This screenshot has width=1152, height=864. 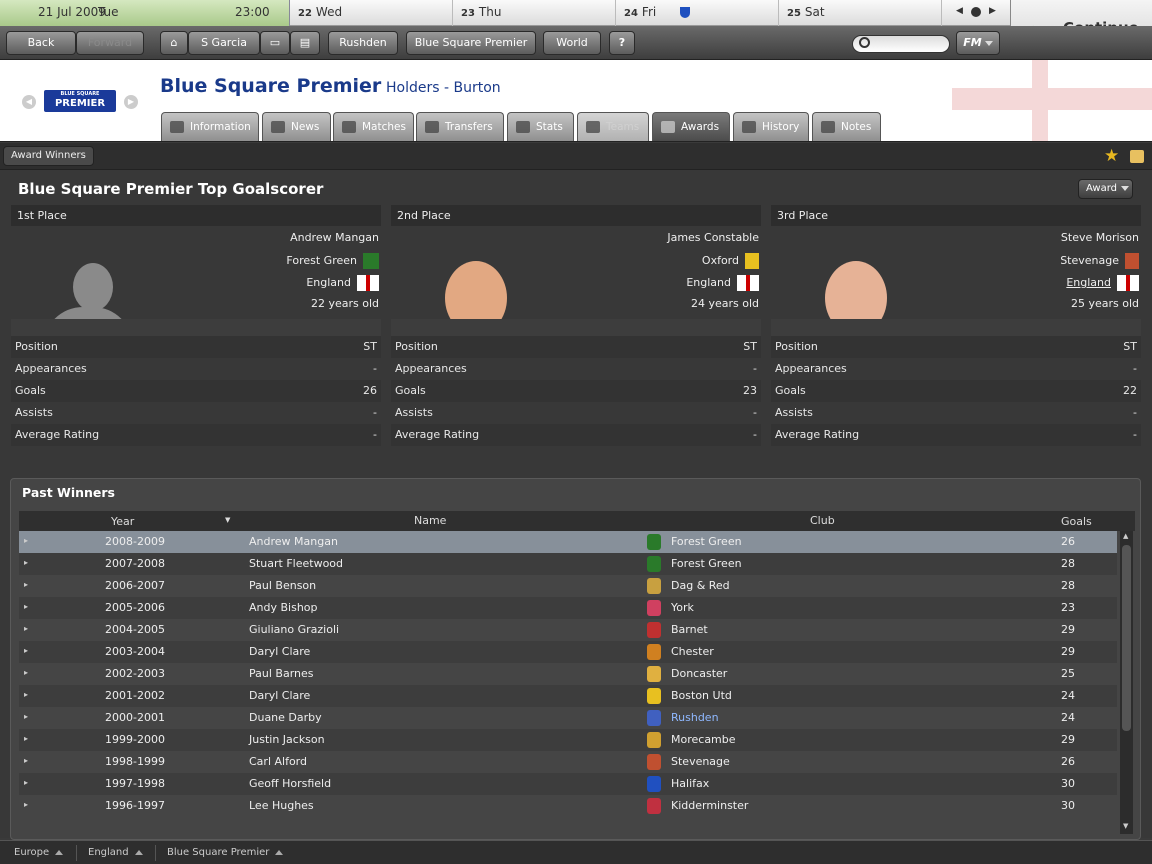 I want to click on breadcrumb-item: Europe, so click(x=39, y=852).